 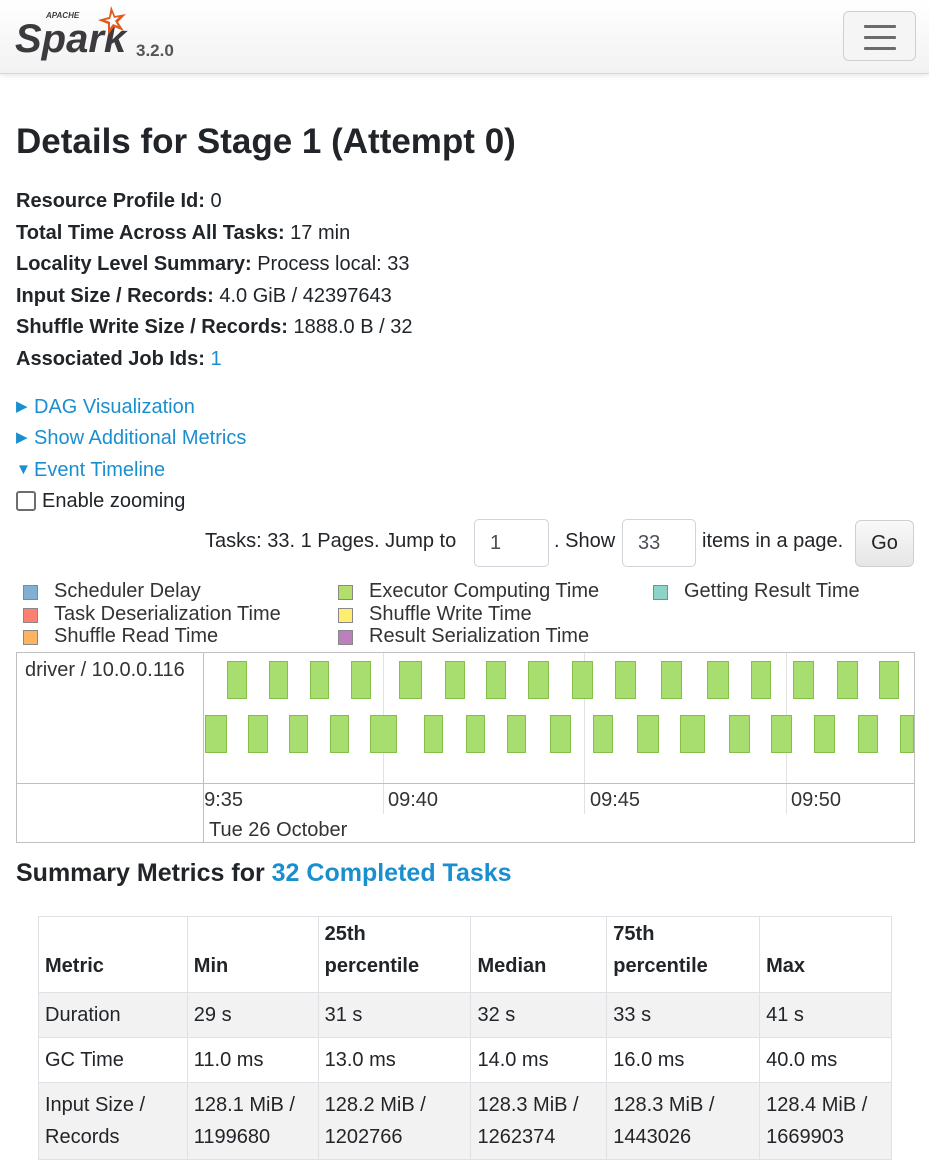 What do you see at coordinates (252, 1060) in the screenshot?
I see `table-cell: 11.0 ms` at bounding box center [252, 1060].